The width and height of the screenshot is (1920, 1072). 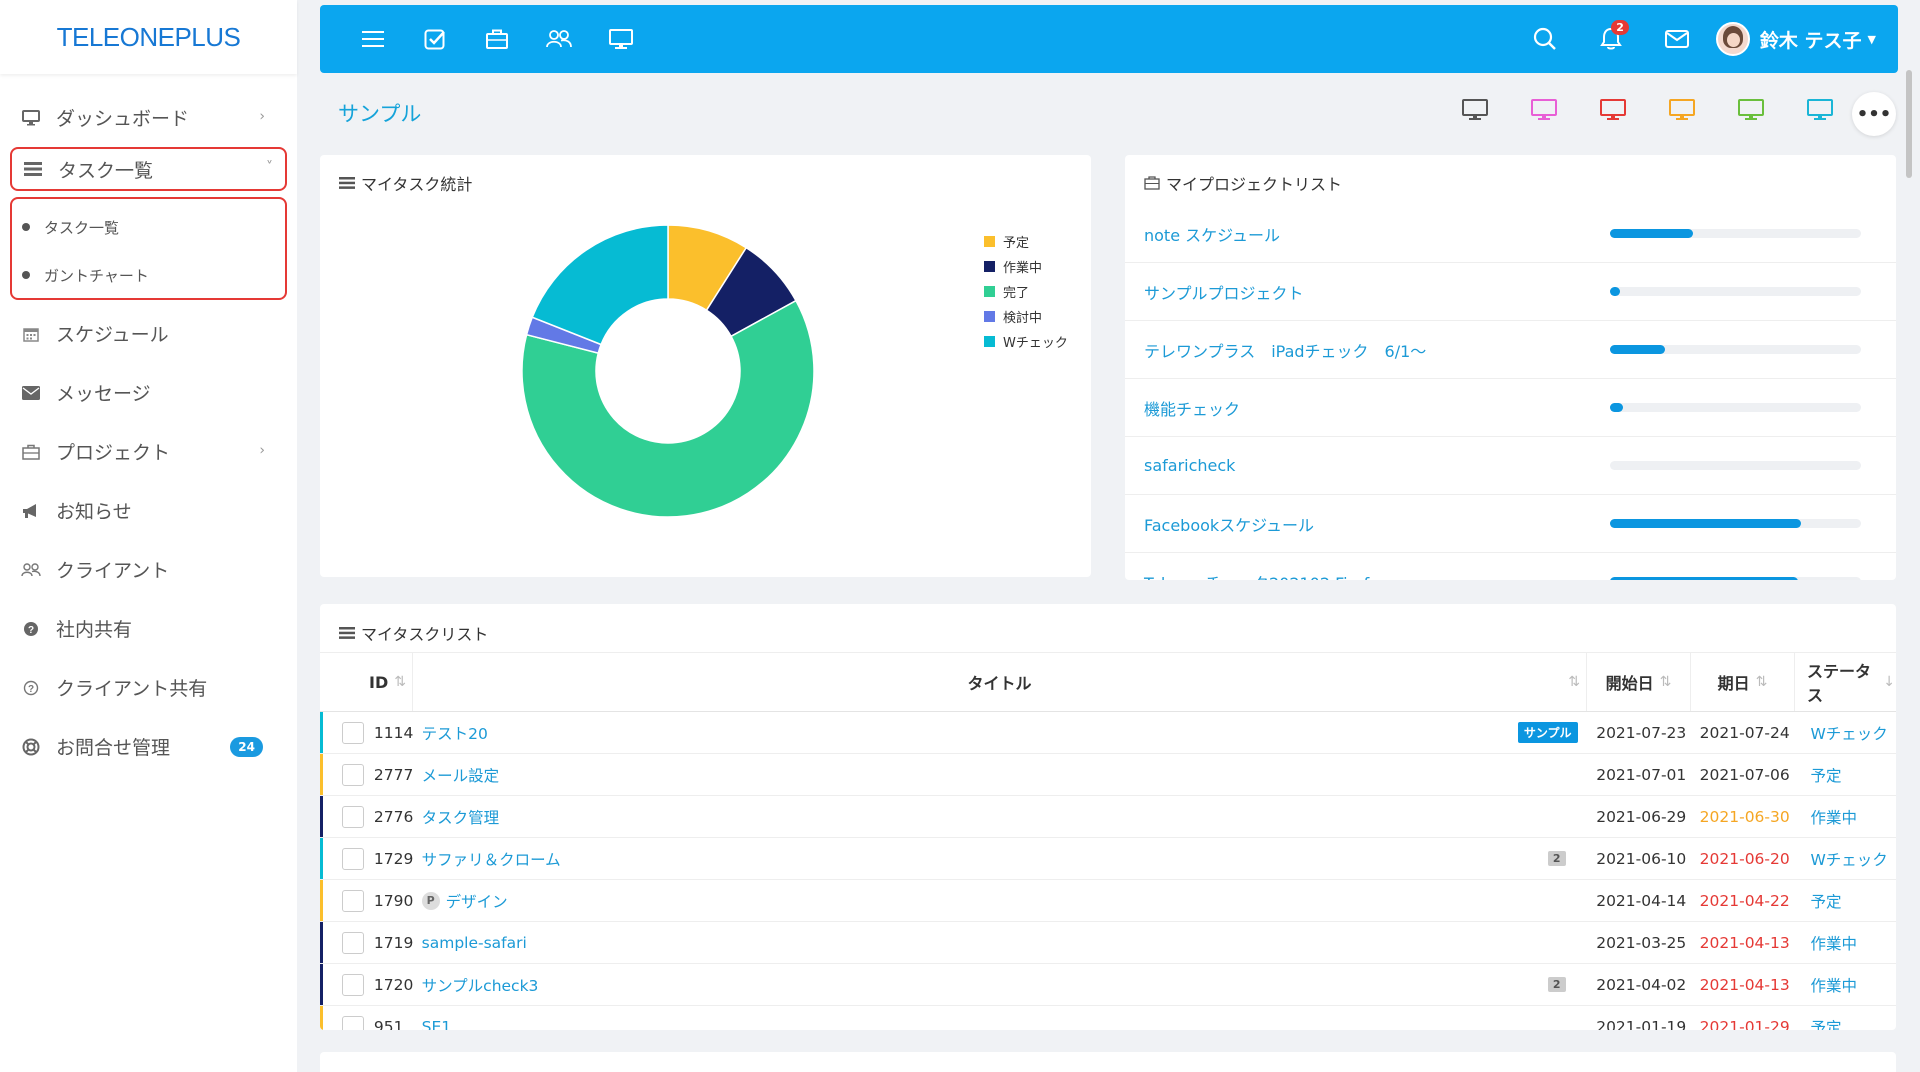 What do you see at coordinates (148, 628) in the screenshot?
I see `sidebar-item-internal-share: ? 社内共有` at bounding box center [148, 628].